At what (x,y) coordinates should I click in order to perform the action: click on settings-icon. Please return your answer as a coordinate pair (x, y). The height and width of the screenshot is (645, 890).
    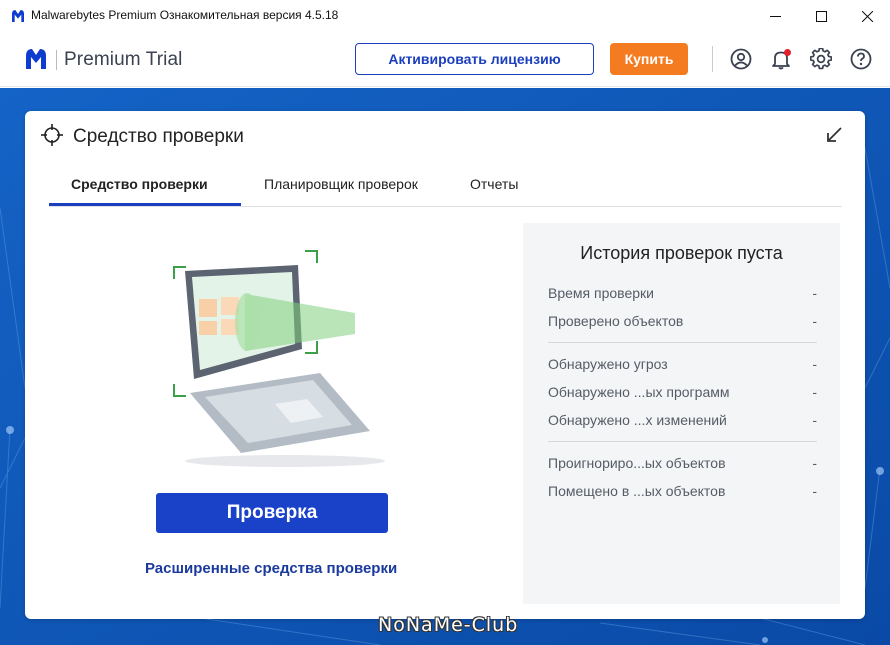
    Looking at the image, I should click on (821, 59).